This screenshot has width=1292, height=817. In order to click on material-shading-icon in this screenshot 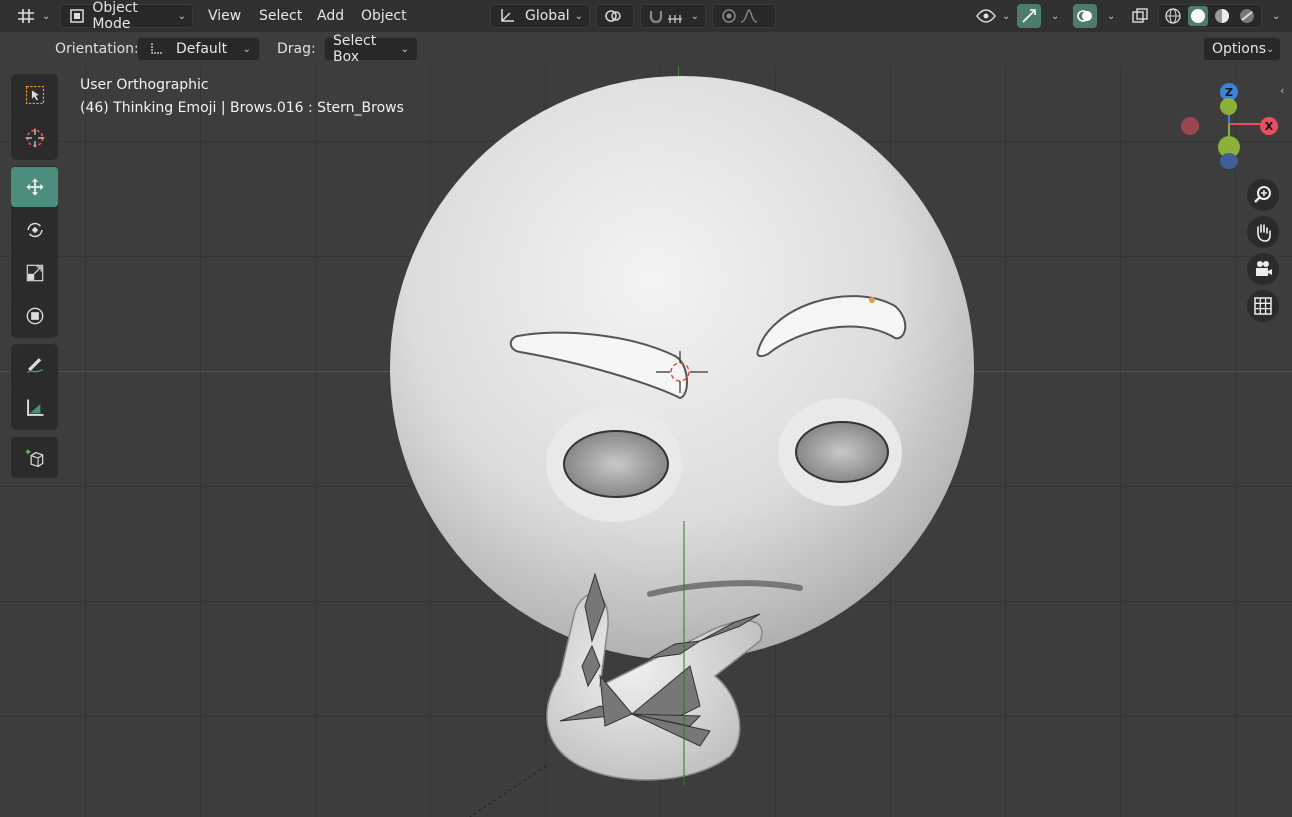, I will do `click(1222, 16)`.